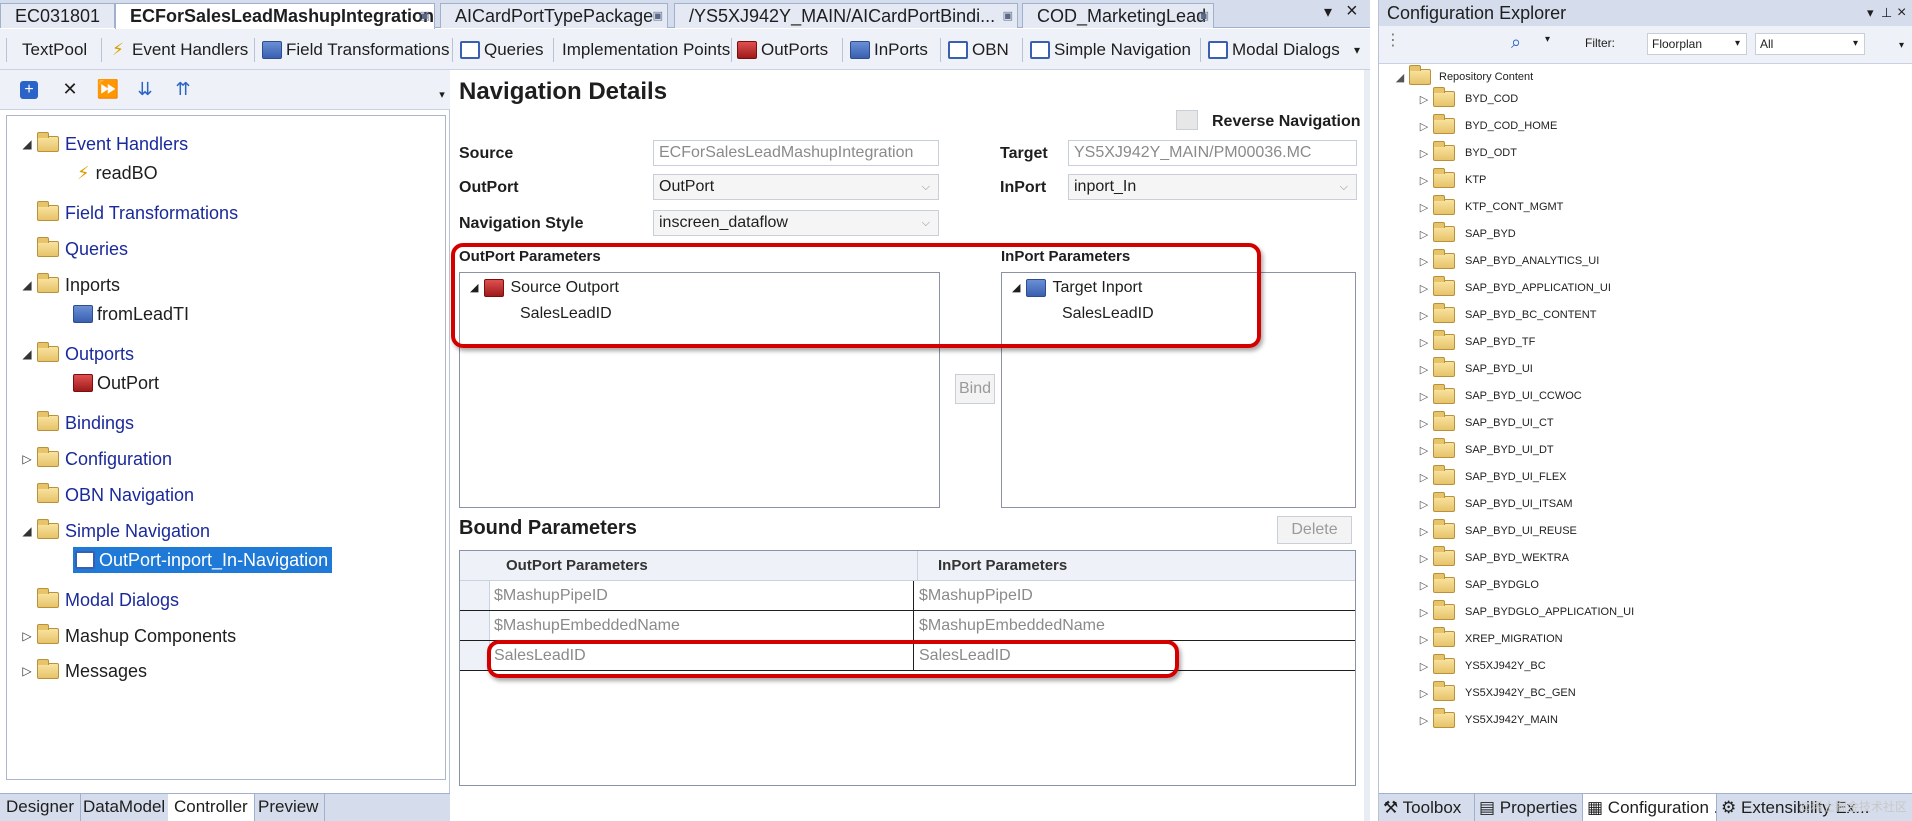 The height and width of the screenshot is (821, 1912). I want to click on inports-button: InPorts, so click(889, 50).